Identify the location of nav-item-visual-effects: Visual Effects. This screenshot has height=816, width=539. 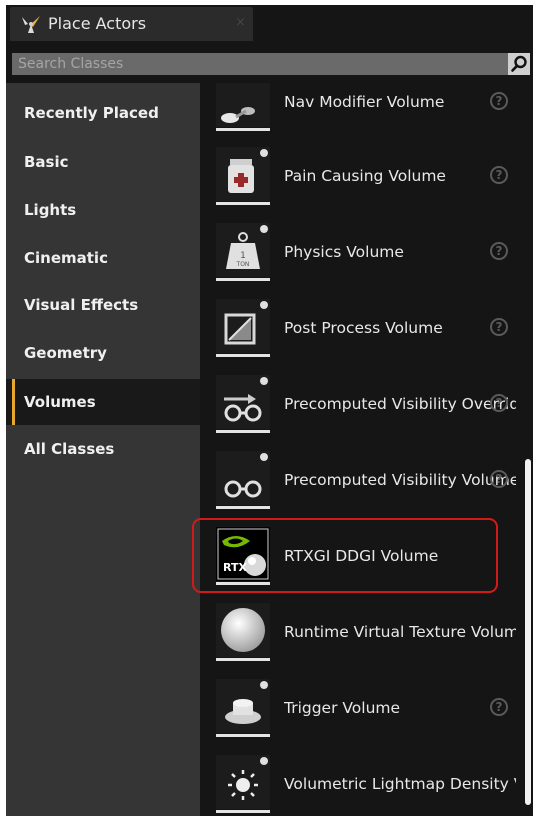
(103, 305).